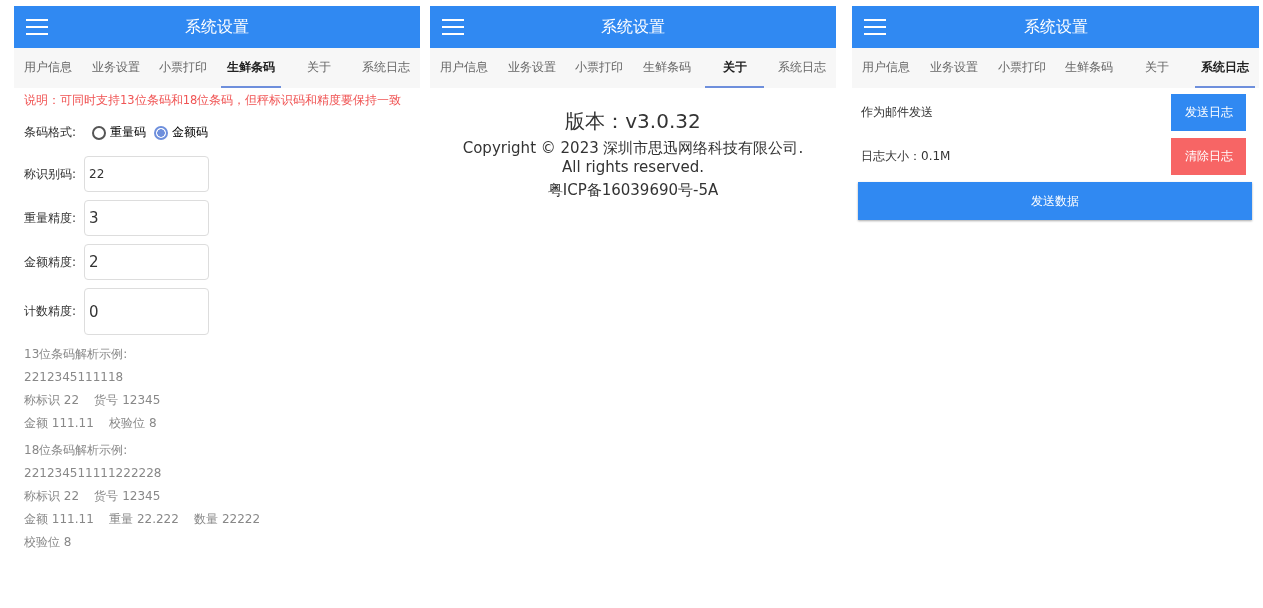  I want to click on note-text: 说明：可同时支持13位条码和18位条码，但秤标识码和精度要保持一致, so click(213, 100).